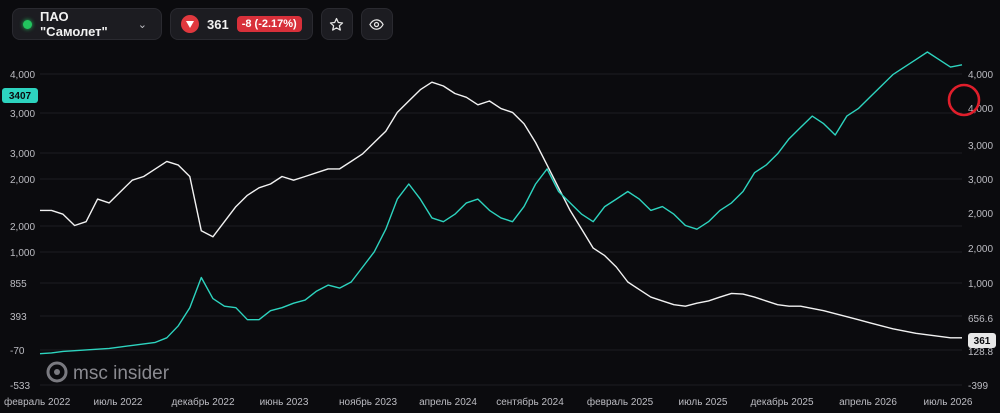 The height and width of the screenshot is (413, 1000). Describe the element at coordinates (20, 386) in the screenshot. I see `left-tick-label: -533` at that location.